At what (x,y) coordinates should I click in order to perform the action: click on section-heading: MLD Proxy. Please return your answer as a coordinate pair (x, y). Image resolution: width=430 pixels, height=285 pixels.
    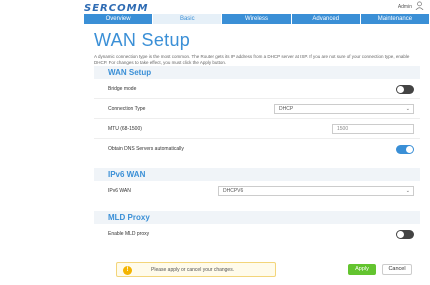
    Looking at the image, I should click on (257, 217).